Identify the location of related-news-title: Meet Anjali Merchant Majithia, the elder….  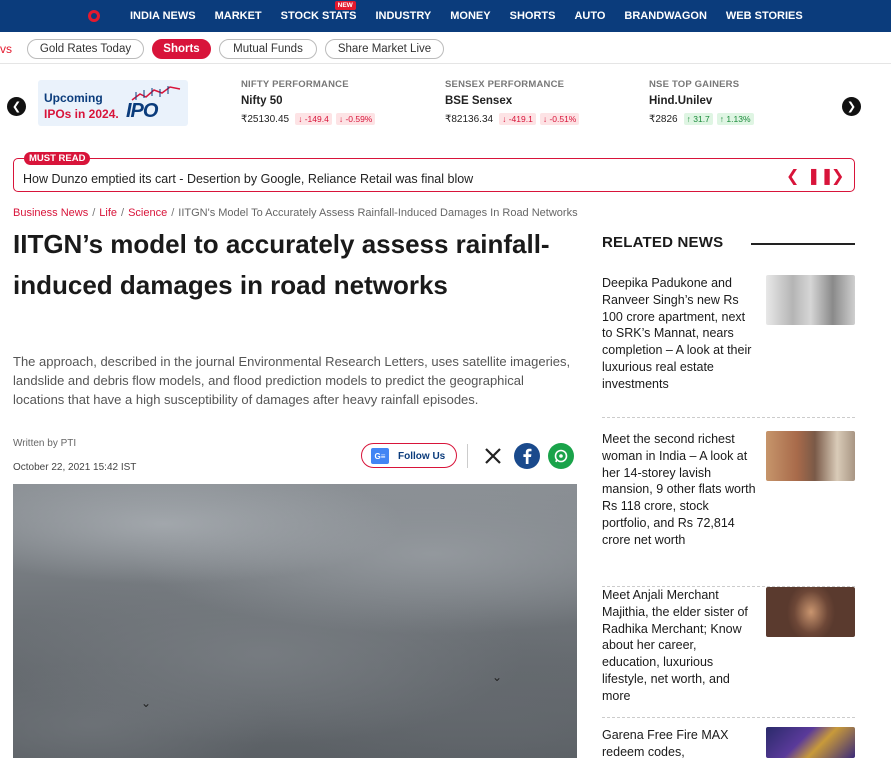
(679, 646).